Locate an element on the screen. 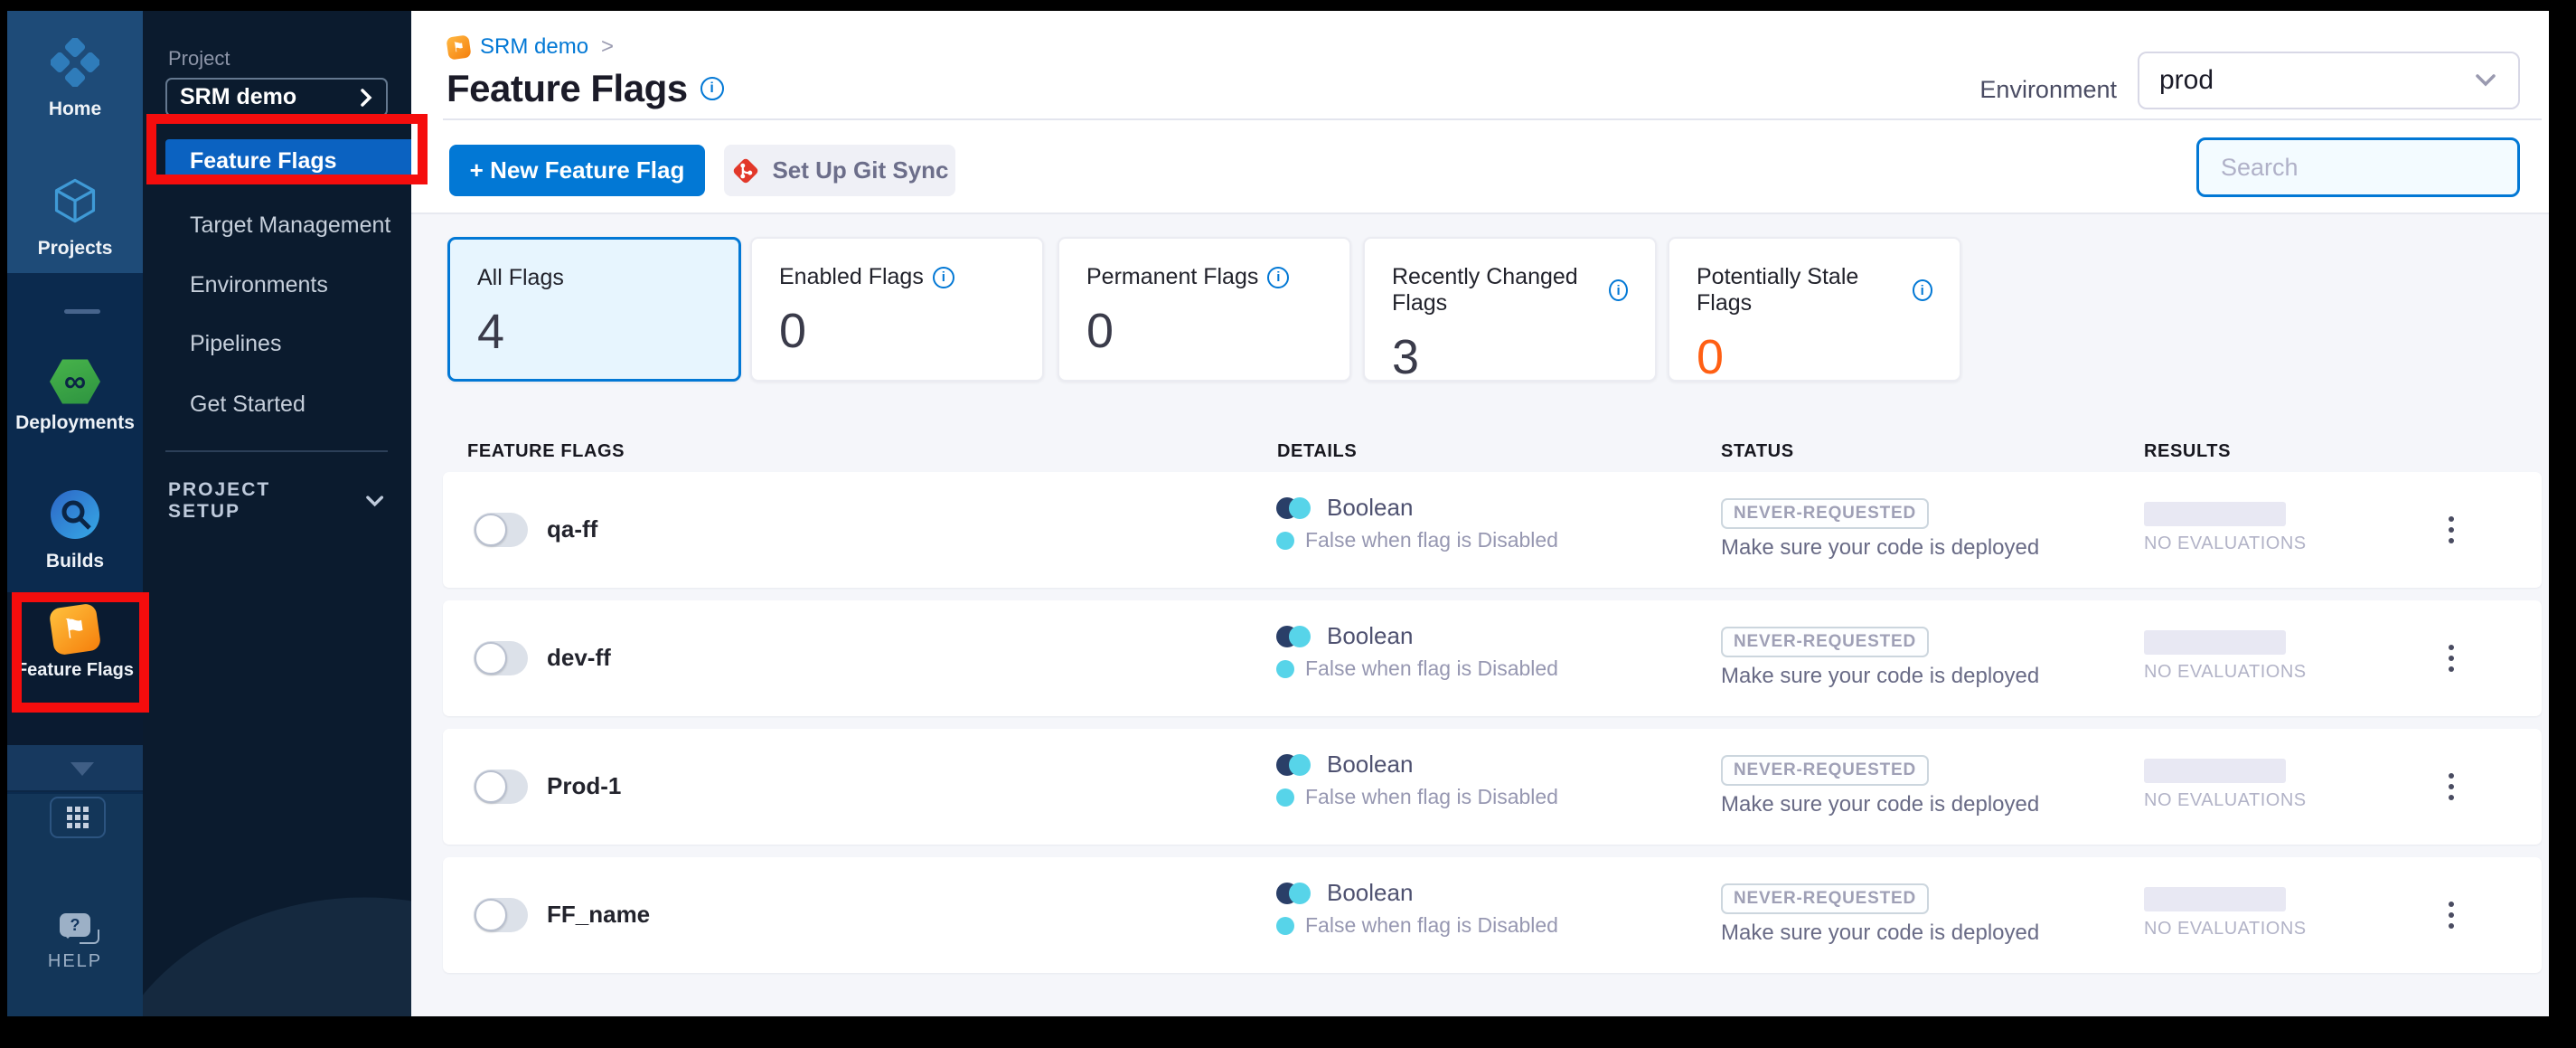 Image resolution: width=2576 pixels, height=1048 pixels. git-icon is located at coordinates (746, 170).